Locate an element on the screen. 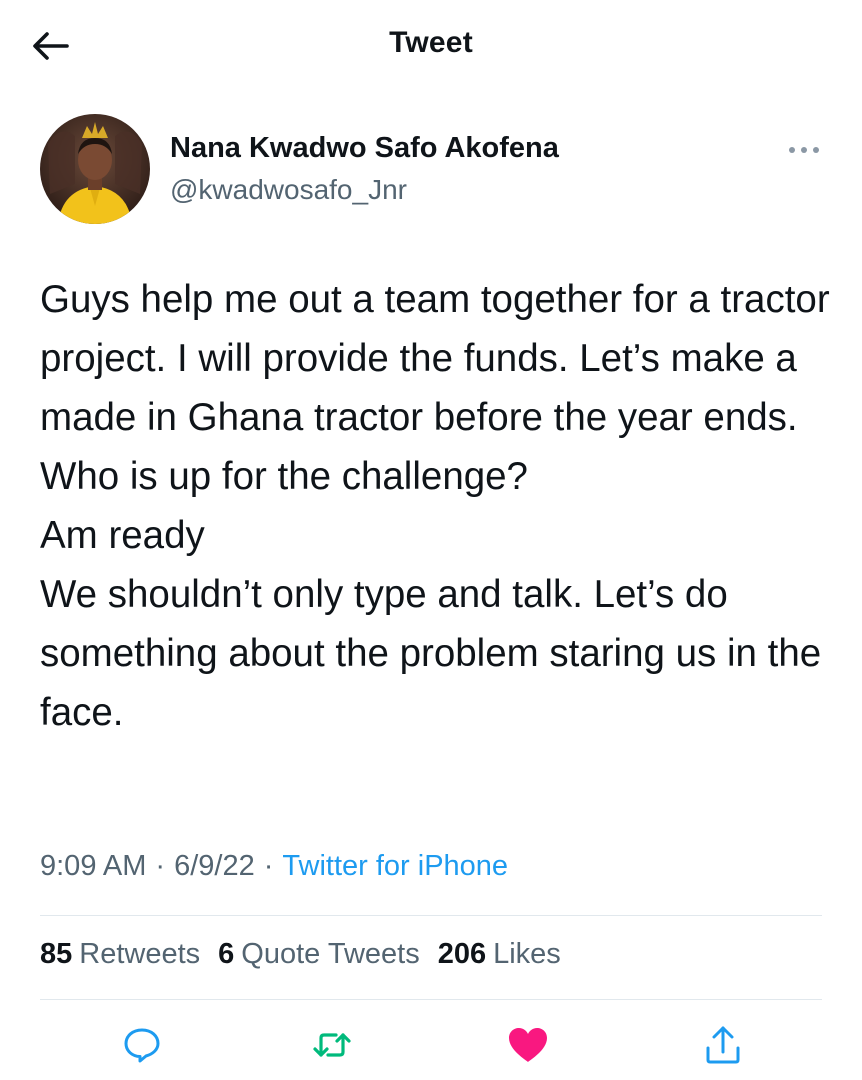  retweets-label: Retweets is located at coordinates (140, 954).